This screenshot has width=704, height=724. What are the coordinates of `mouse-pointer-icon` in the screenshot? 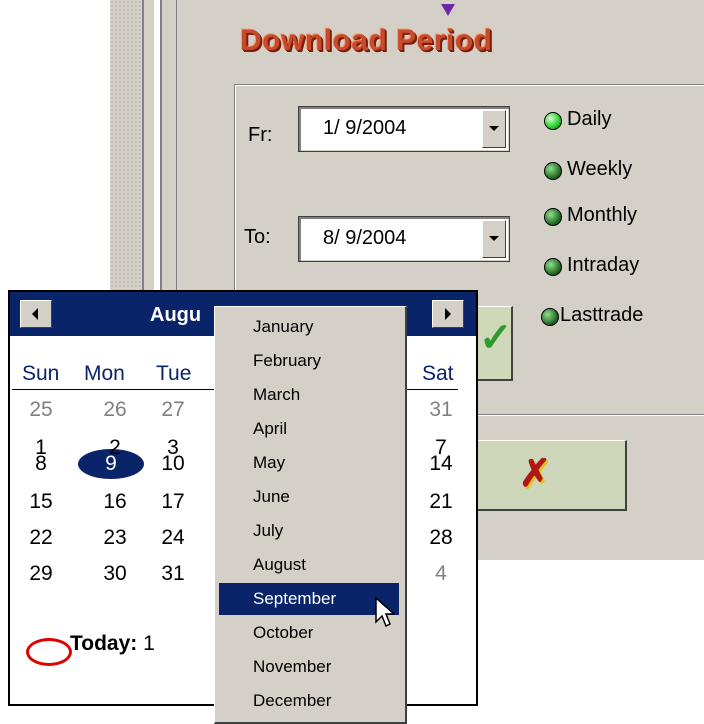 It's located at (385, 612).